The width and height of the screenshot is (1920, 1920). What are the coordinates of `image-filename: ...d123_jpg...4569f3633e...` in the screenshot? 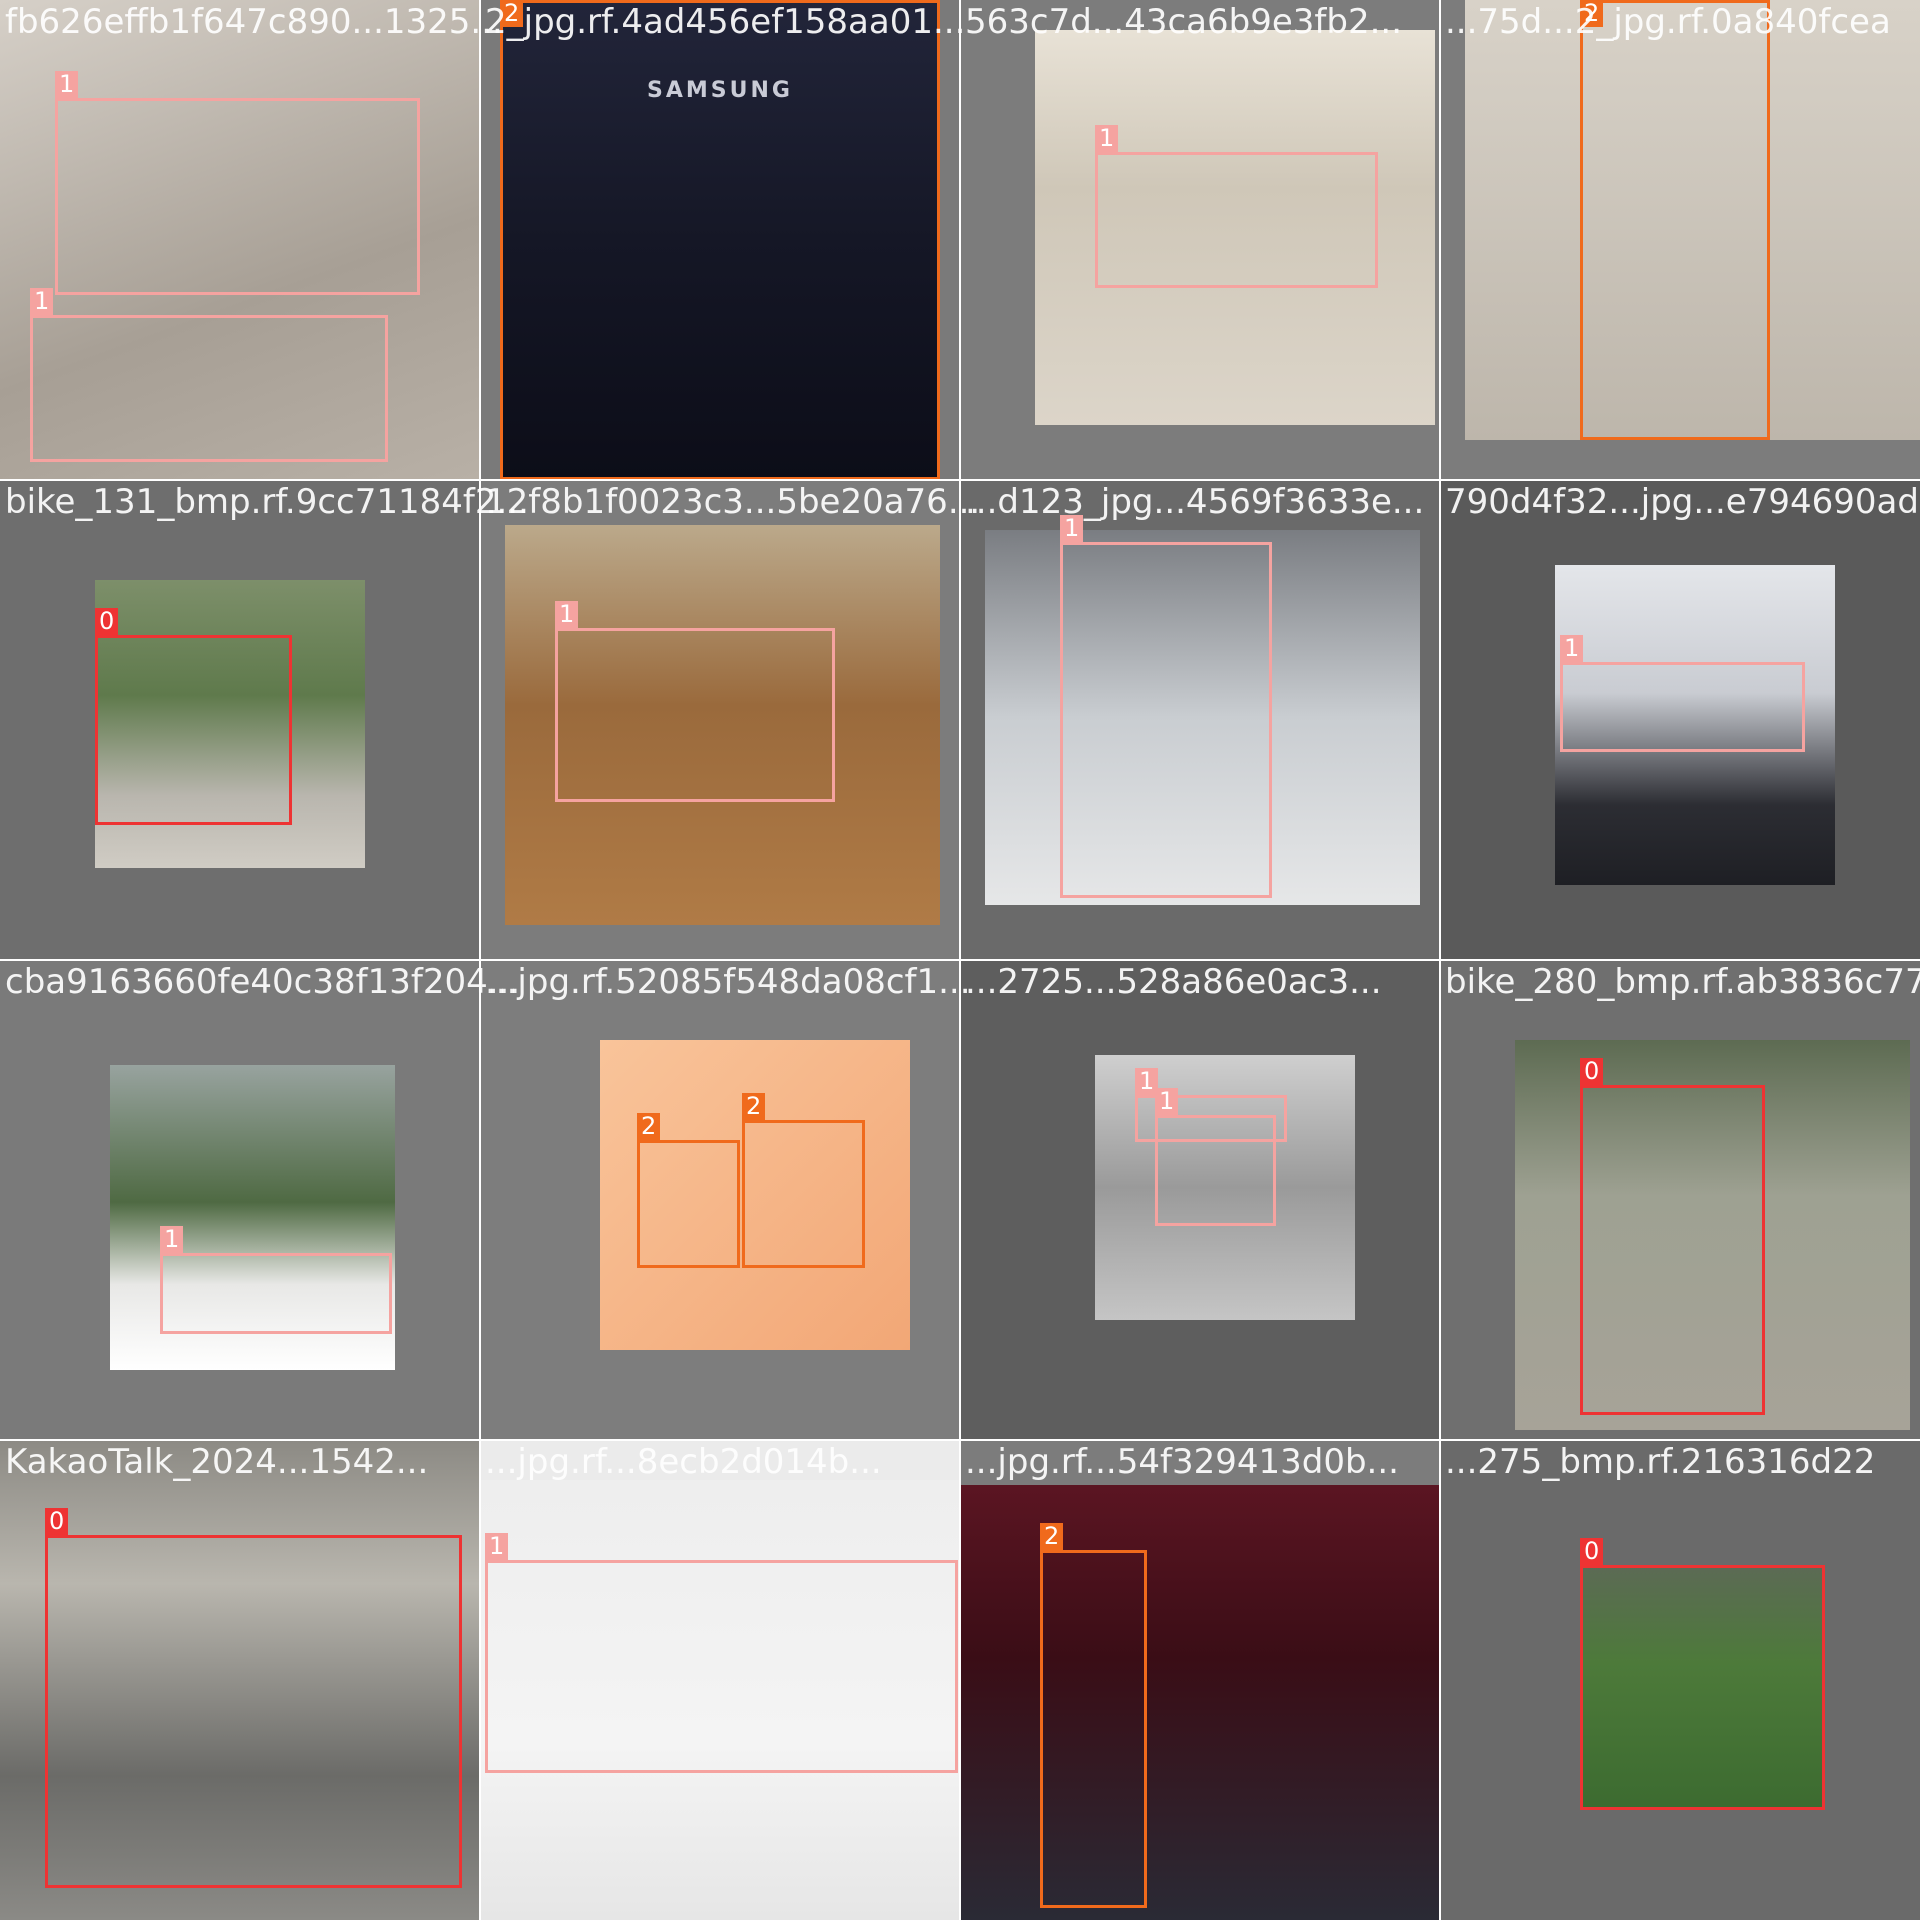 It's located at (1195, 502).